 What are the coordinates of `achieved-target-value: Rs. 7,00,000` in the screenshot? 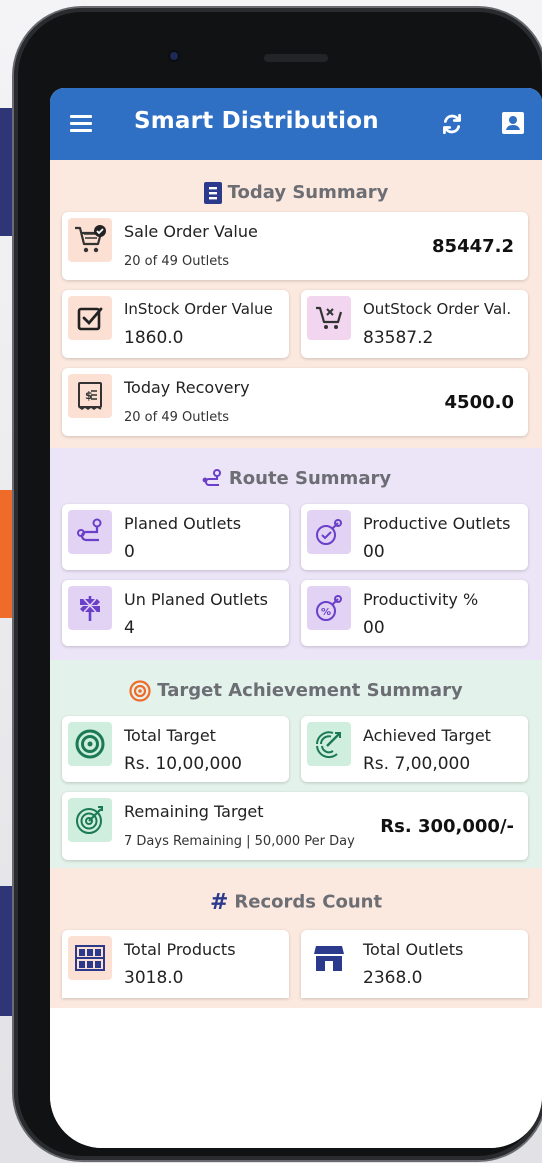 It's located at (417, 764).